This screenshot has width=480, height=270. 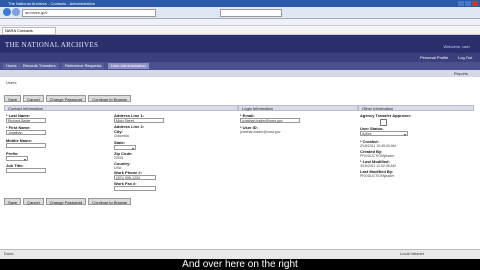 What do you see at coordinates (434, 57) in the screenshot?
I see `personal-profile-link: Personal Profile` at bounding box center [434, 57].